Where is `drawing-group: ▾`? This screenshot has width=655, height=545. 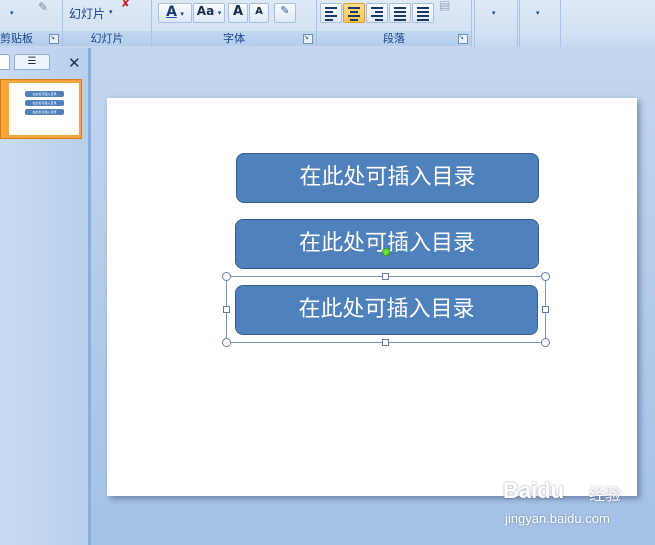 drawing-group: ▾ is located at coordinates (496, 23).